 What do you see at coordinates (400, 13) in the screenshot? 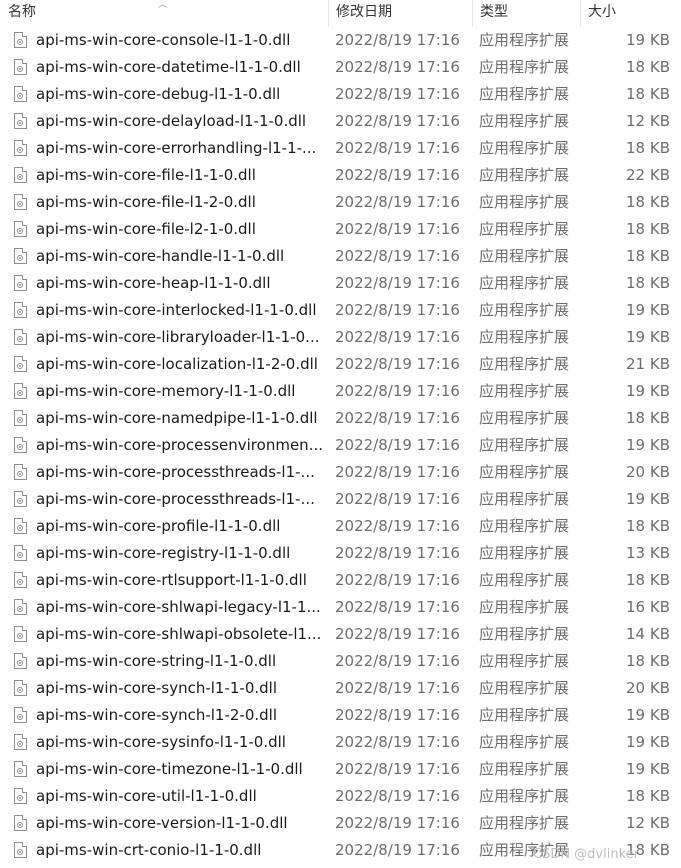
I see `column-header-date: 修改日期` at bounding box center [400, 13].